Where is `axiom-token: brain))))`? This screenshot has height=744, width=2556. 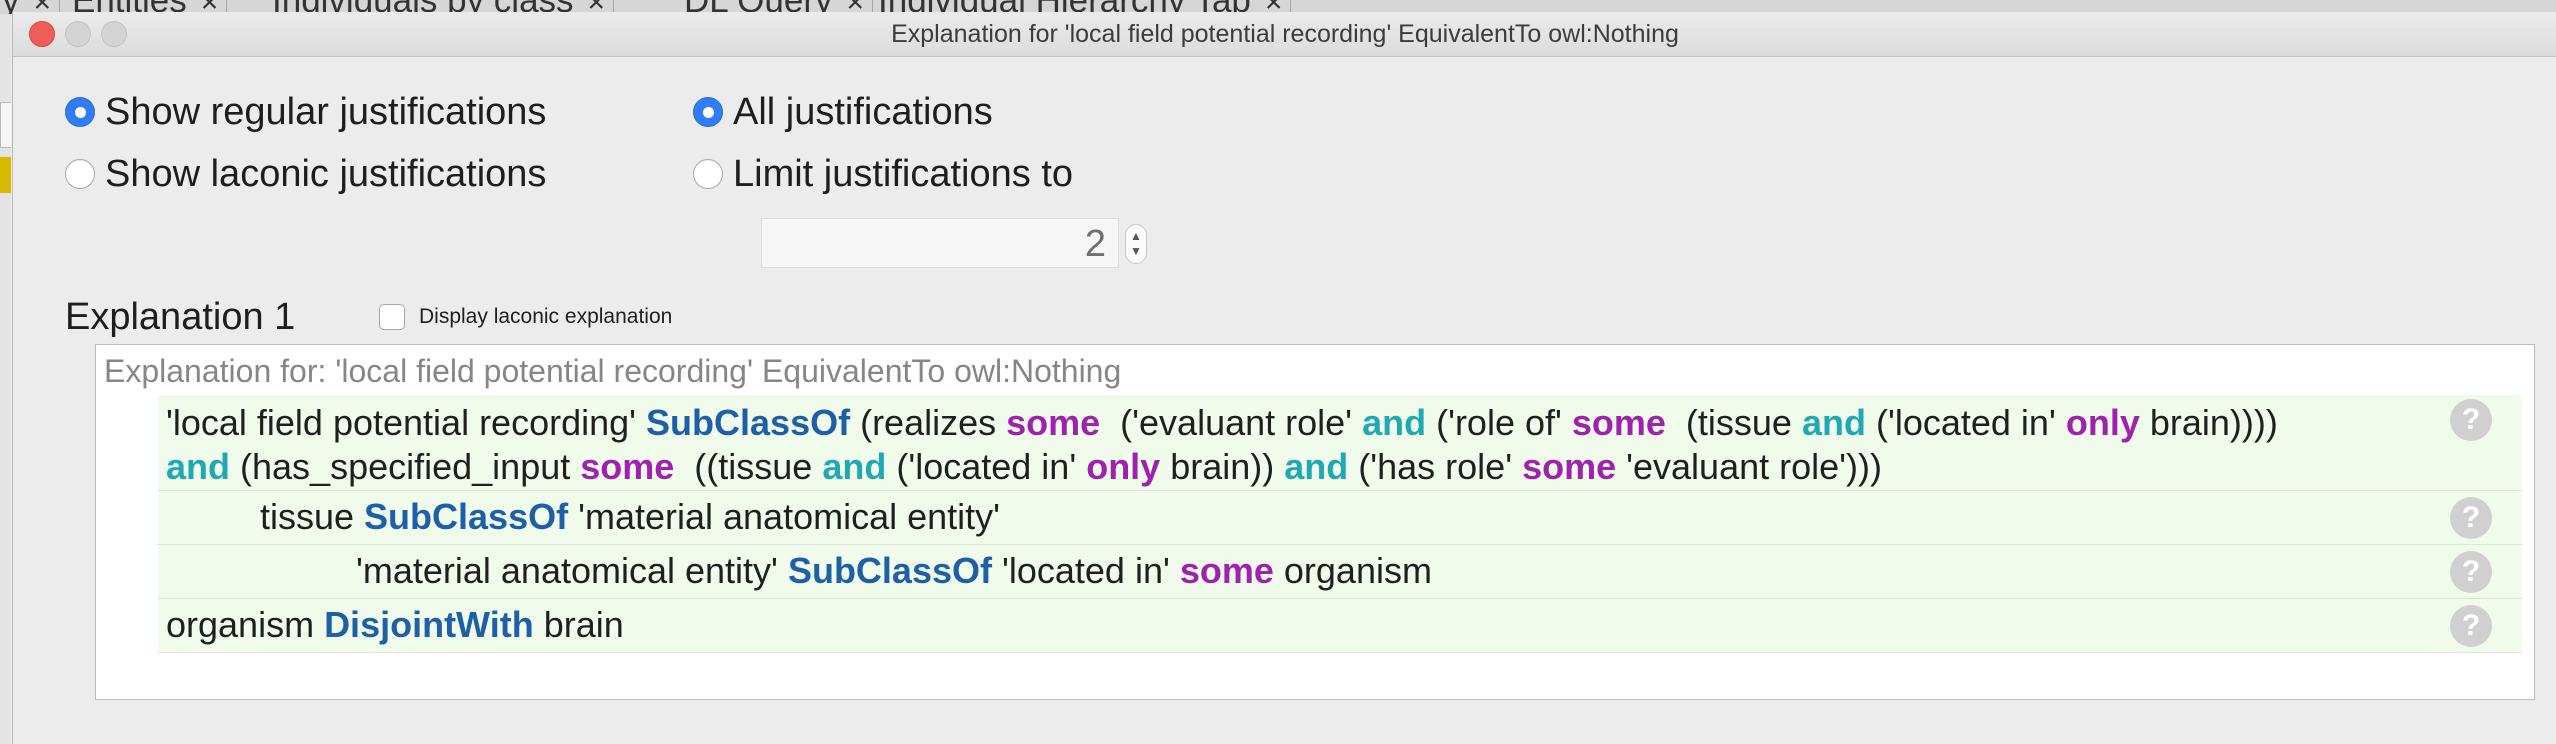 axiom-token: brain)))) is located at coordinates (2208, 422).